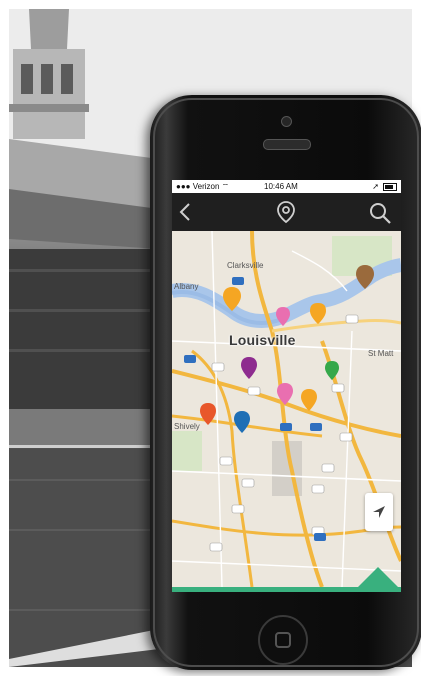 Image resolution: width=421 pixels, height=676 pixels. Describe the element at coordinates (286, 121) in the screenshot. I see `front-camera` at that location.